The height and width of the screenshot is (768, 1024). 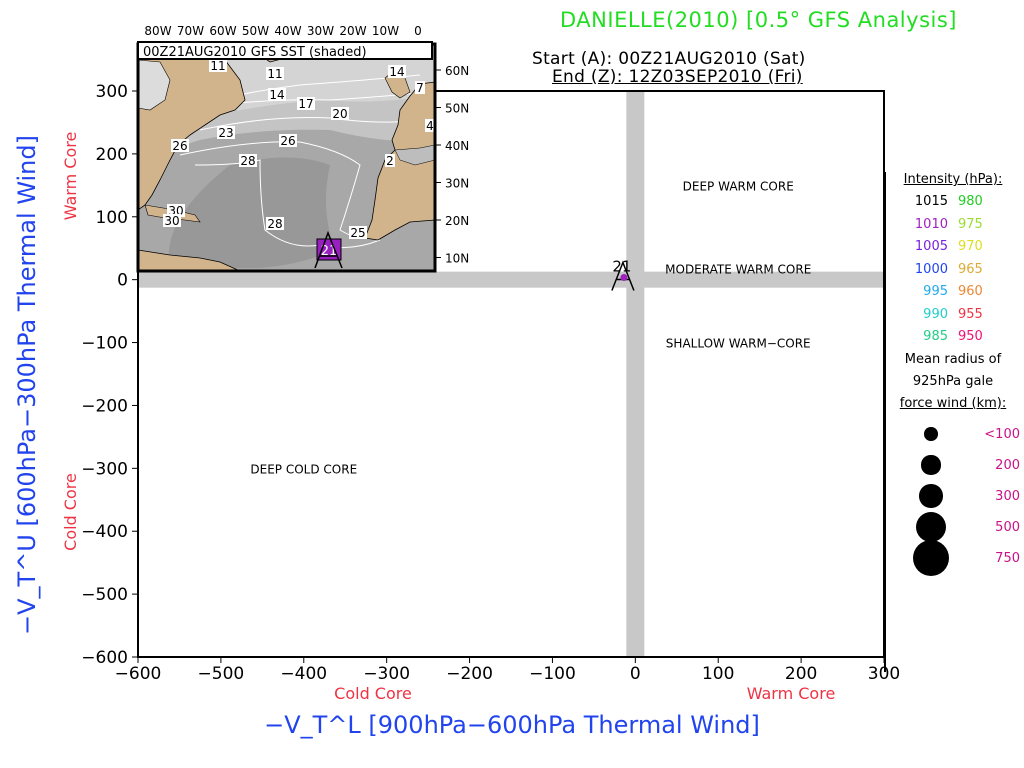 I want to click on intensity-legend-row: 1000 965, so click(x=953, y=270).